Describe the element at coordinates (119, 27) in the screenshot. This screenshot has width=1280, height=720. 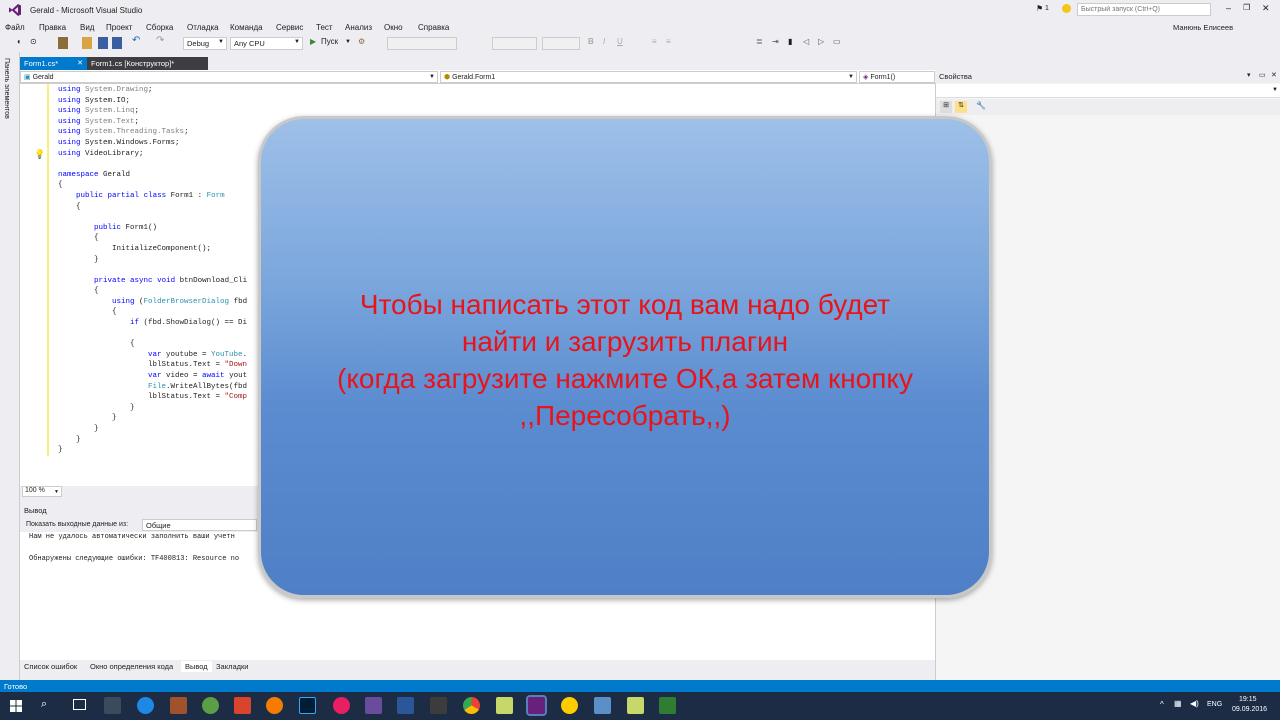
I see `menu-project: Проект` at that location.